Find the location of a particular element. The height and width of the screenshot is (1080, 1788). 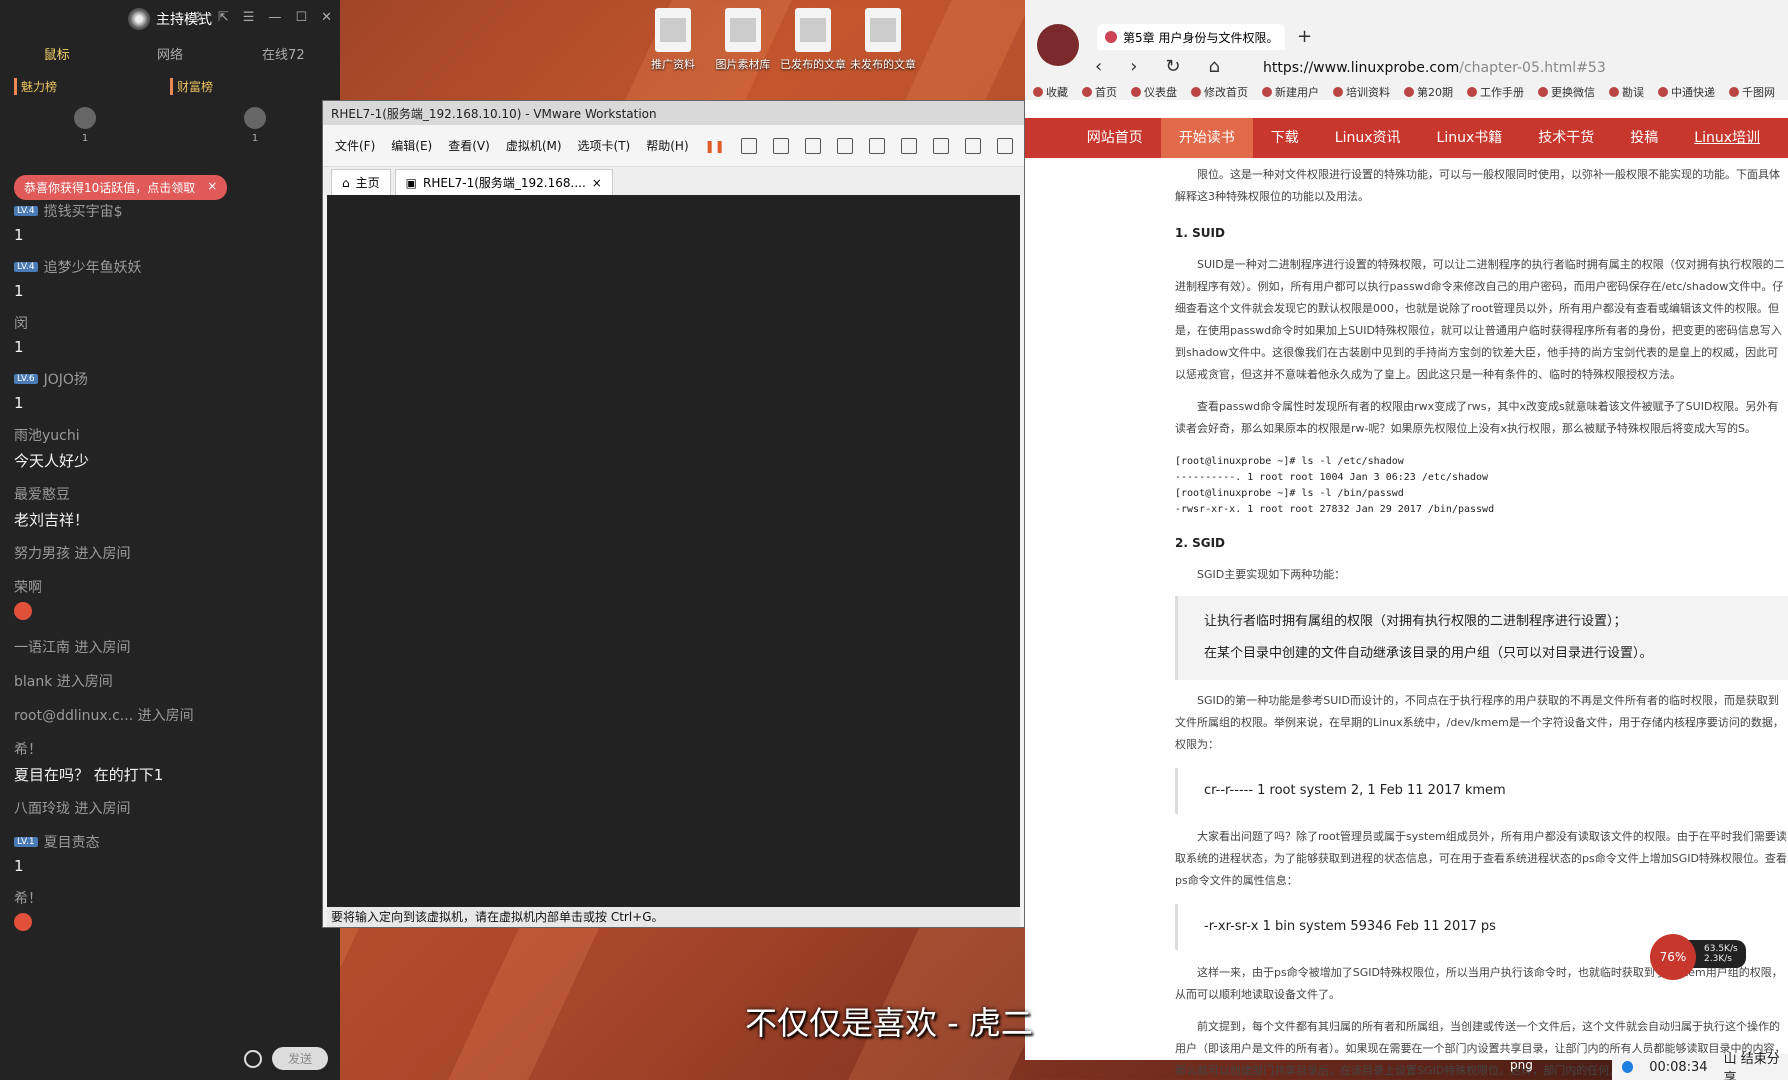

chat-message: 一语江南 进入房间 is located at coordinates (172, 647).